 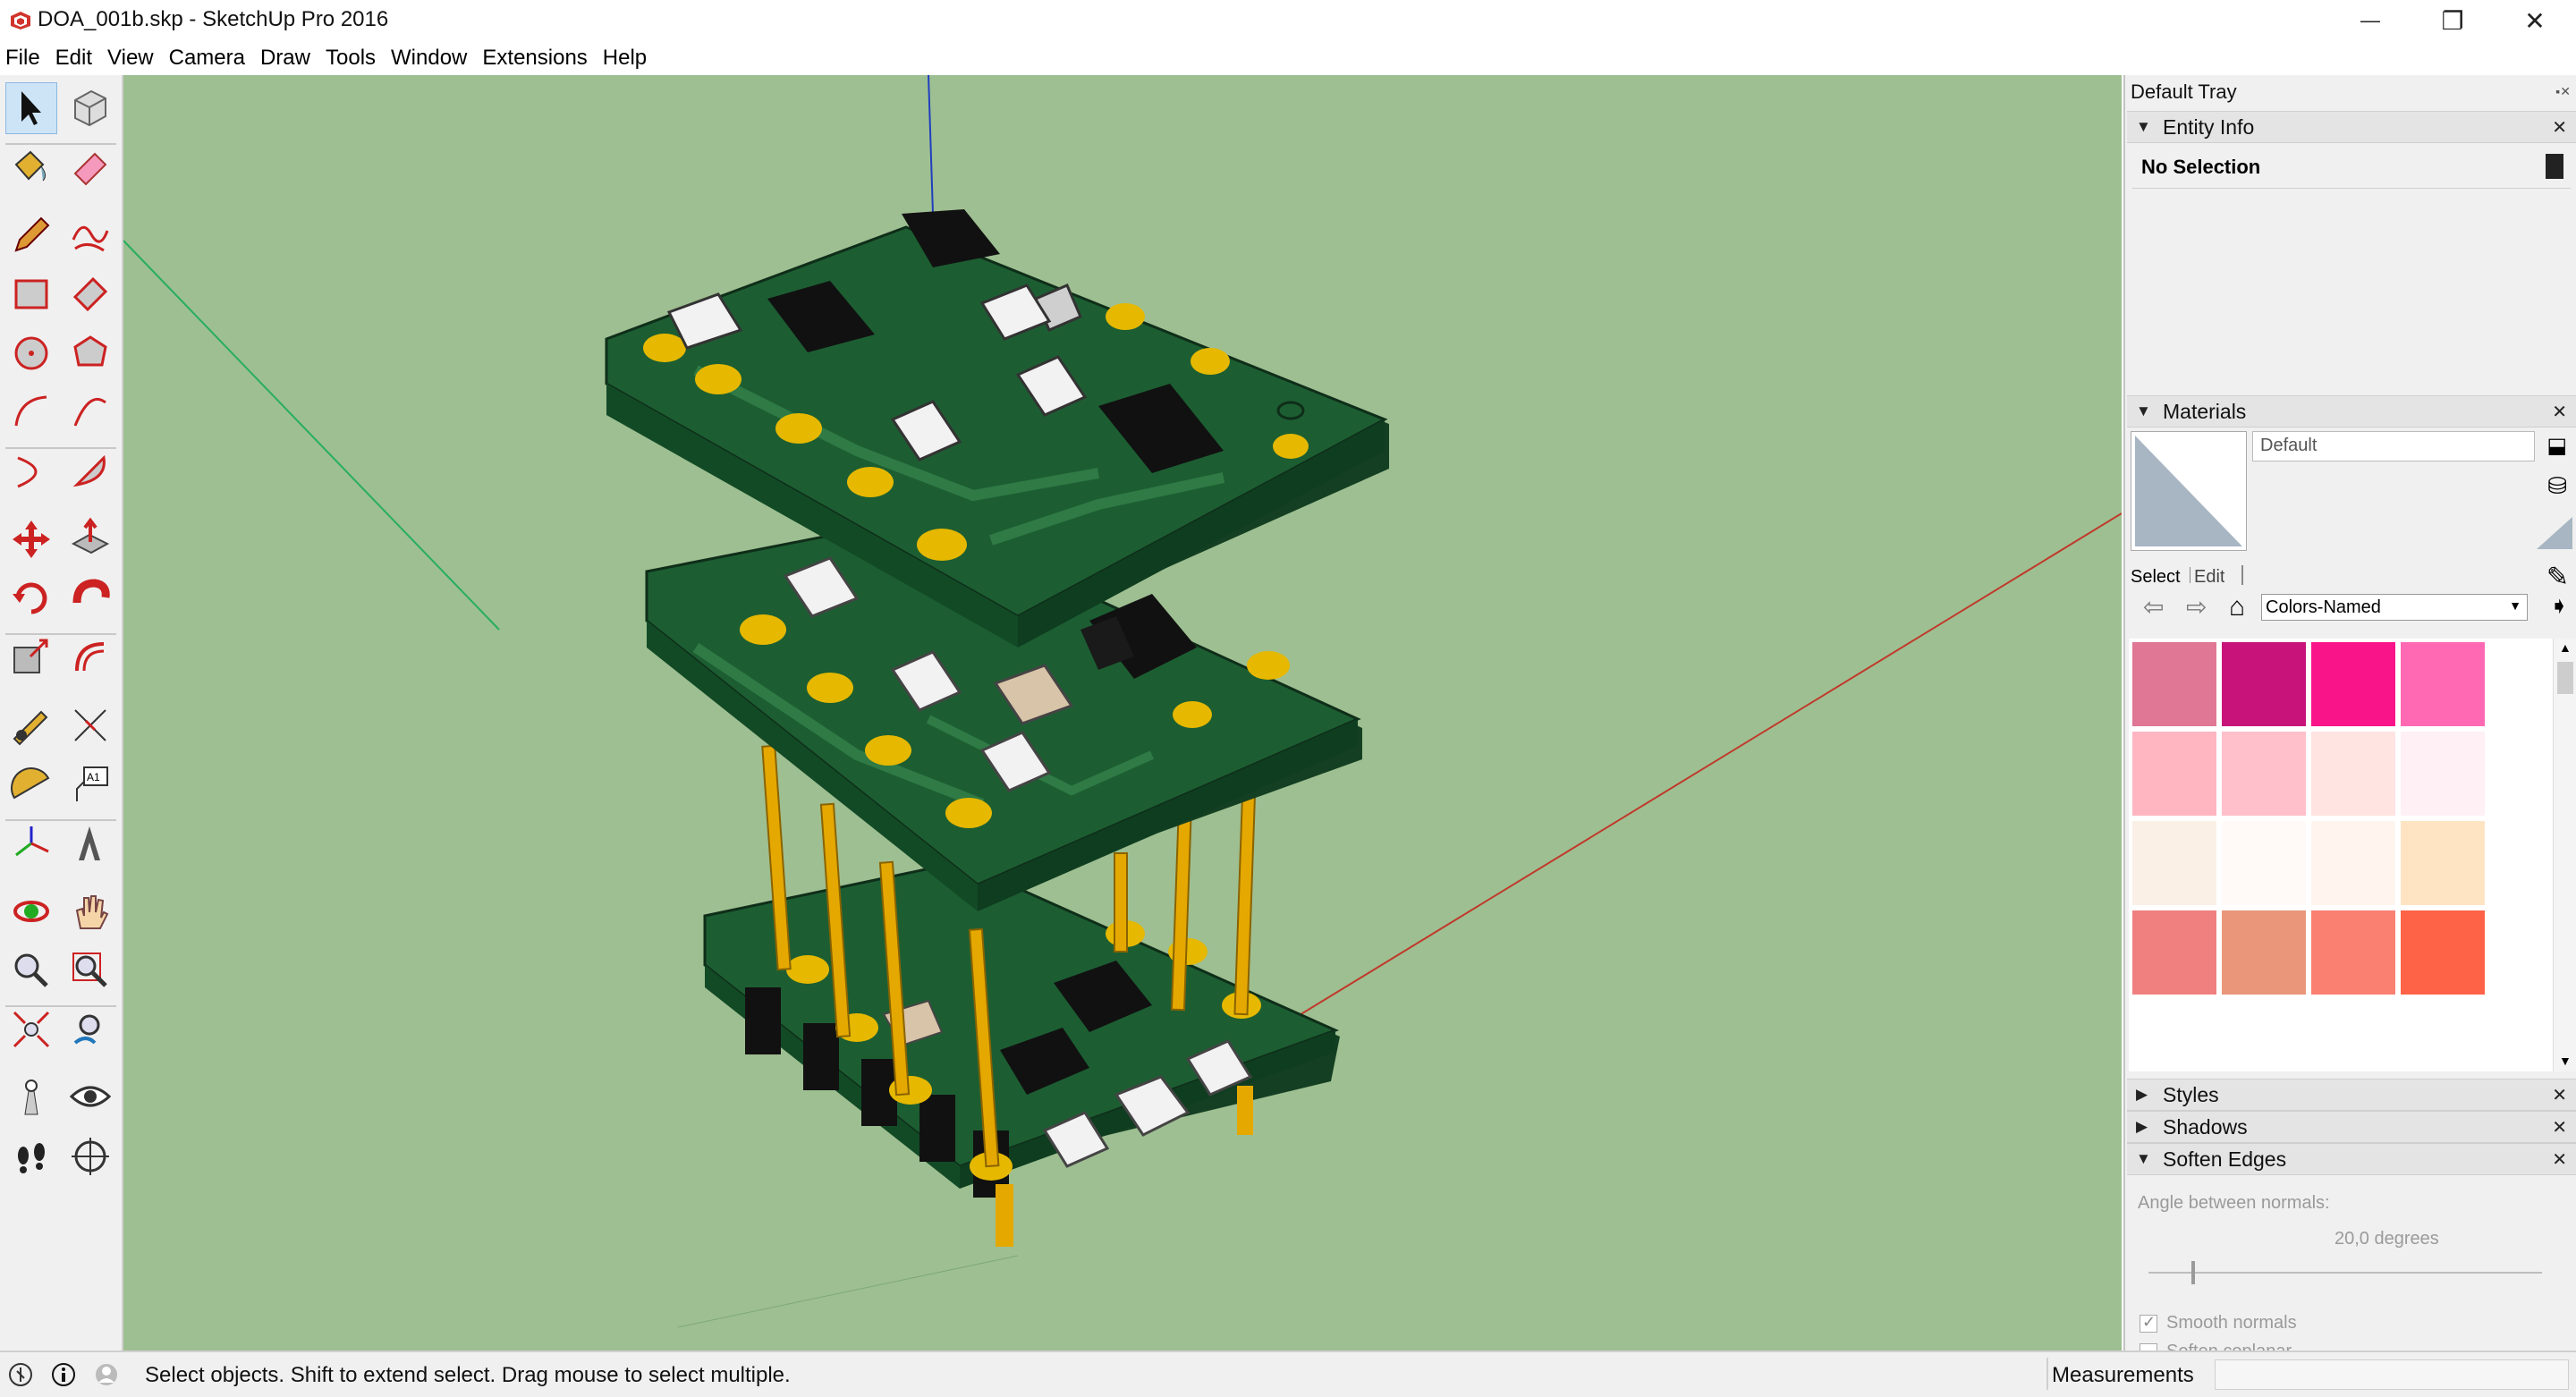 What do you see at coordinates (625, 59) in the screenshot?
I see `menu-help: Help` at bounding box center [625, 59].